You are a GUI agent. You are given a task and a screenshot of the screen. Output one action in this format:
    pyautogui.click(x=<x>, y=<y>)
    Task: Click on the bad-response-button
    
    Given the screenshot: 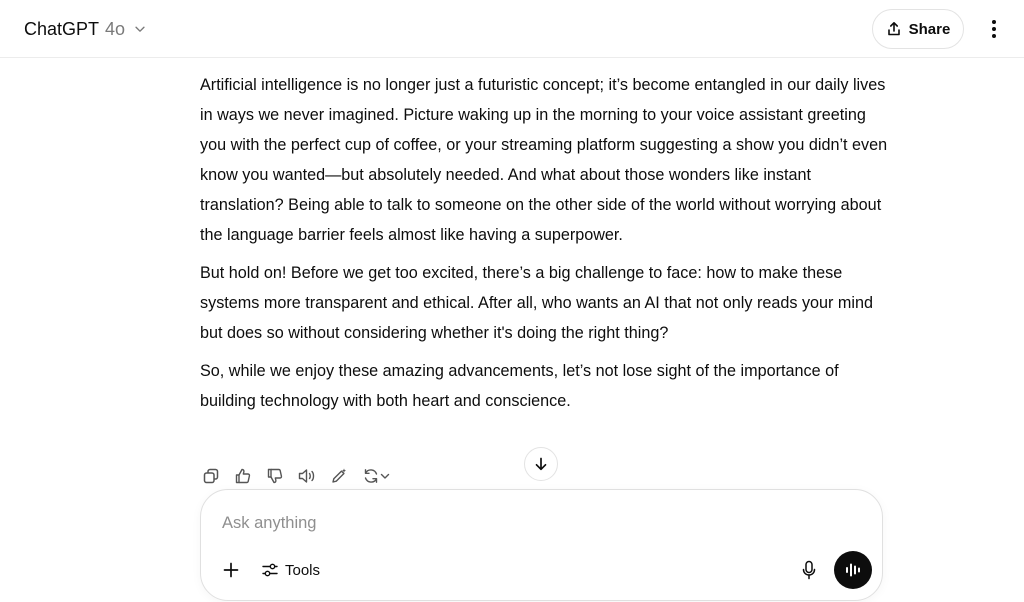 What is the action you would take?
    pyautogui.click(x=275, y=476)
    